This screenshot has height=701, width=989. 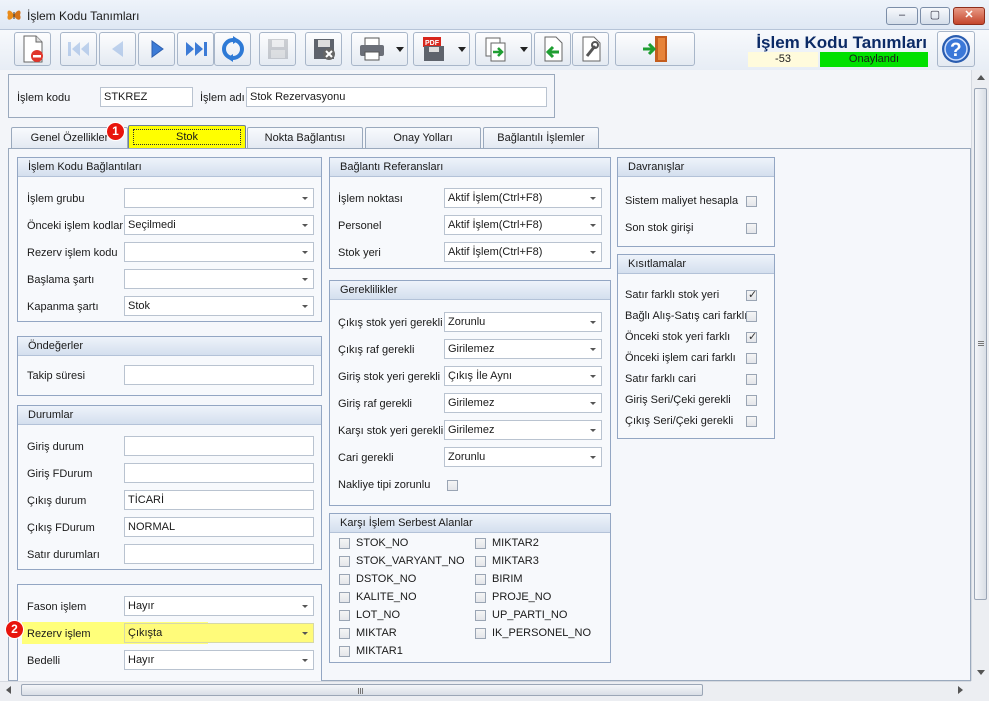 I want to click on islem-kodu-input: STKREZ, so click(x=146, y=97).